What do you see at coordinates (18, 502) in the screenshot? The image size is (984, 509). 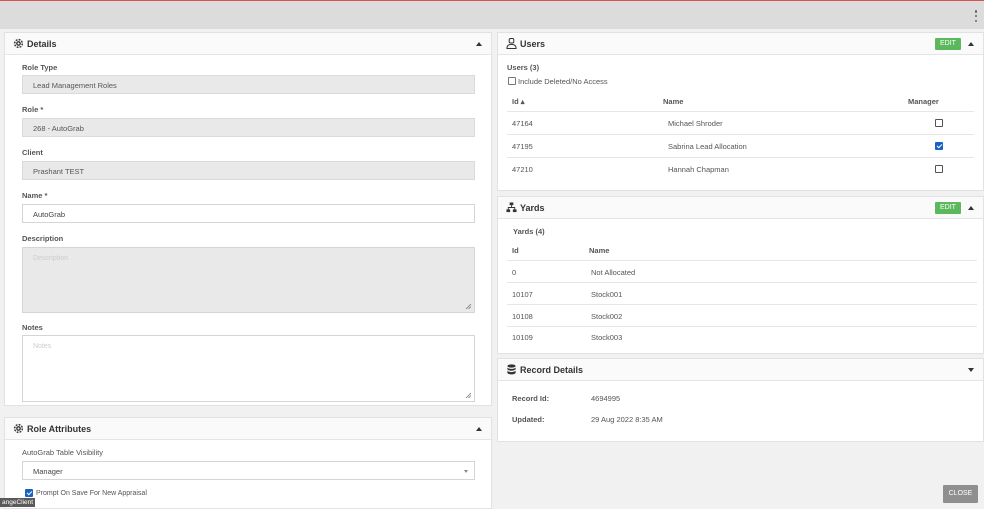 I see `footer-label: angeClient` at bounding box center [18, 502].